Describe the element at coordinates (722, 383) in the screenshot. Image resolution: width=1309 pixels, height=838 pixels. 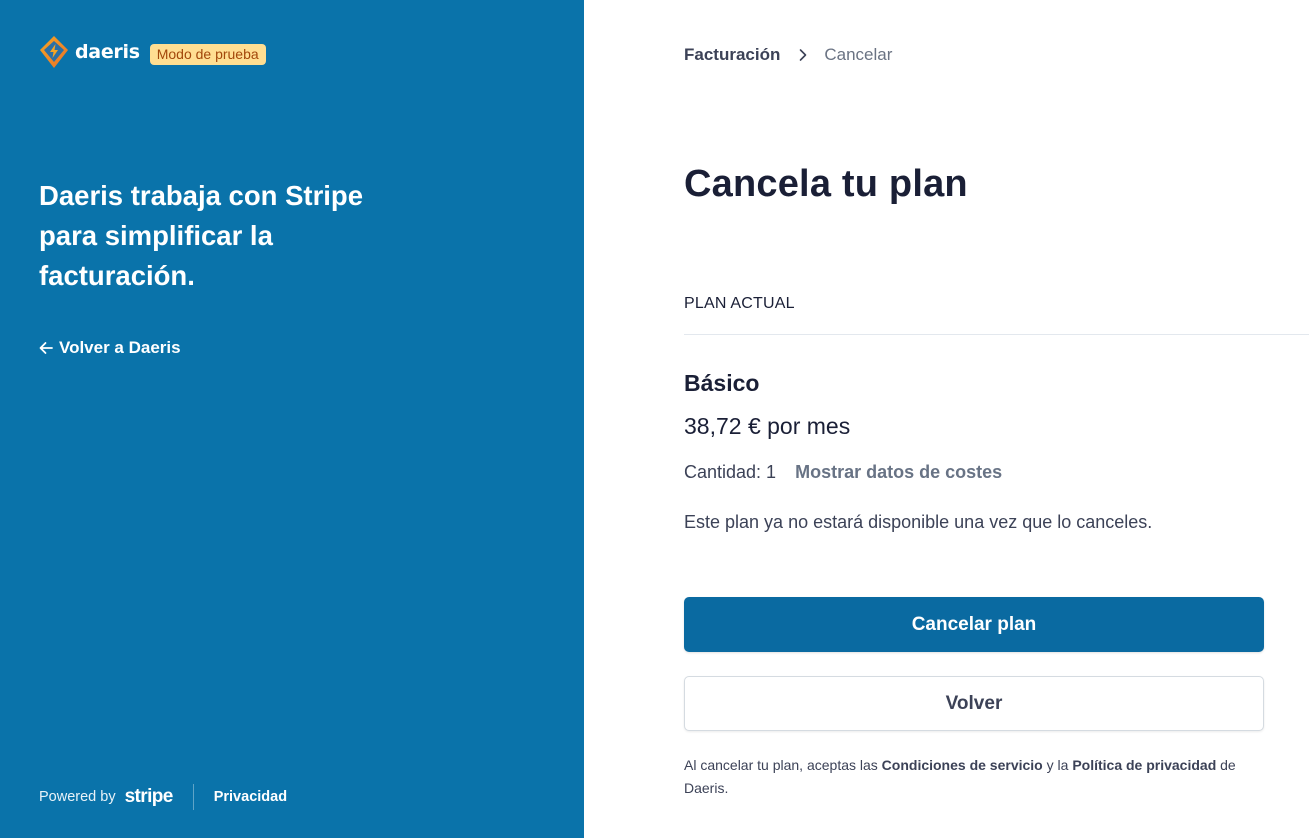
I see `plan-name: Básico` at that location.